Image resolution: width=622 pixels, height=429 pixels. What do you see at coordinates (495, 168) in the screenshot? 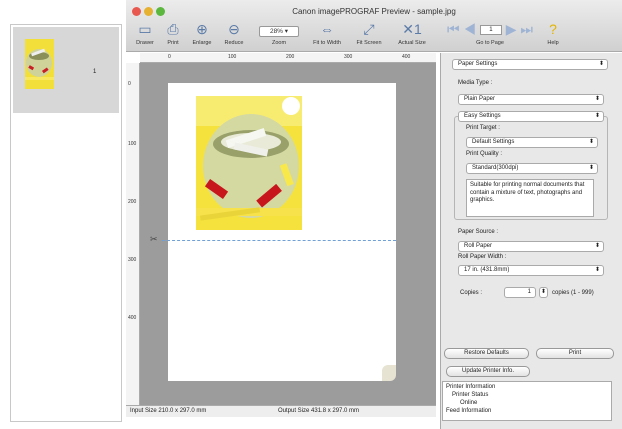
I see `print-quality-value: Standard(300dpi)` at bounding box center [495, 168].